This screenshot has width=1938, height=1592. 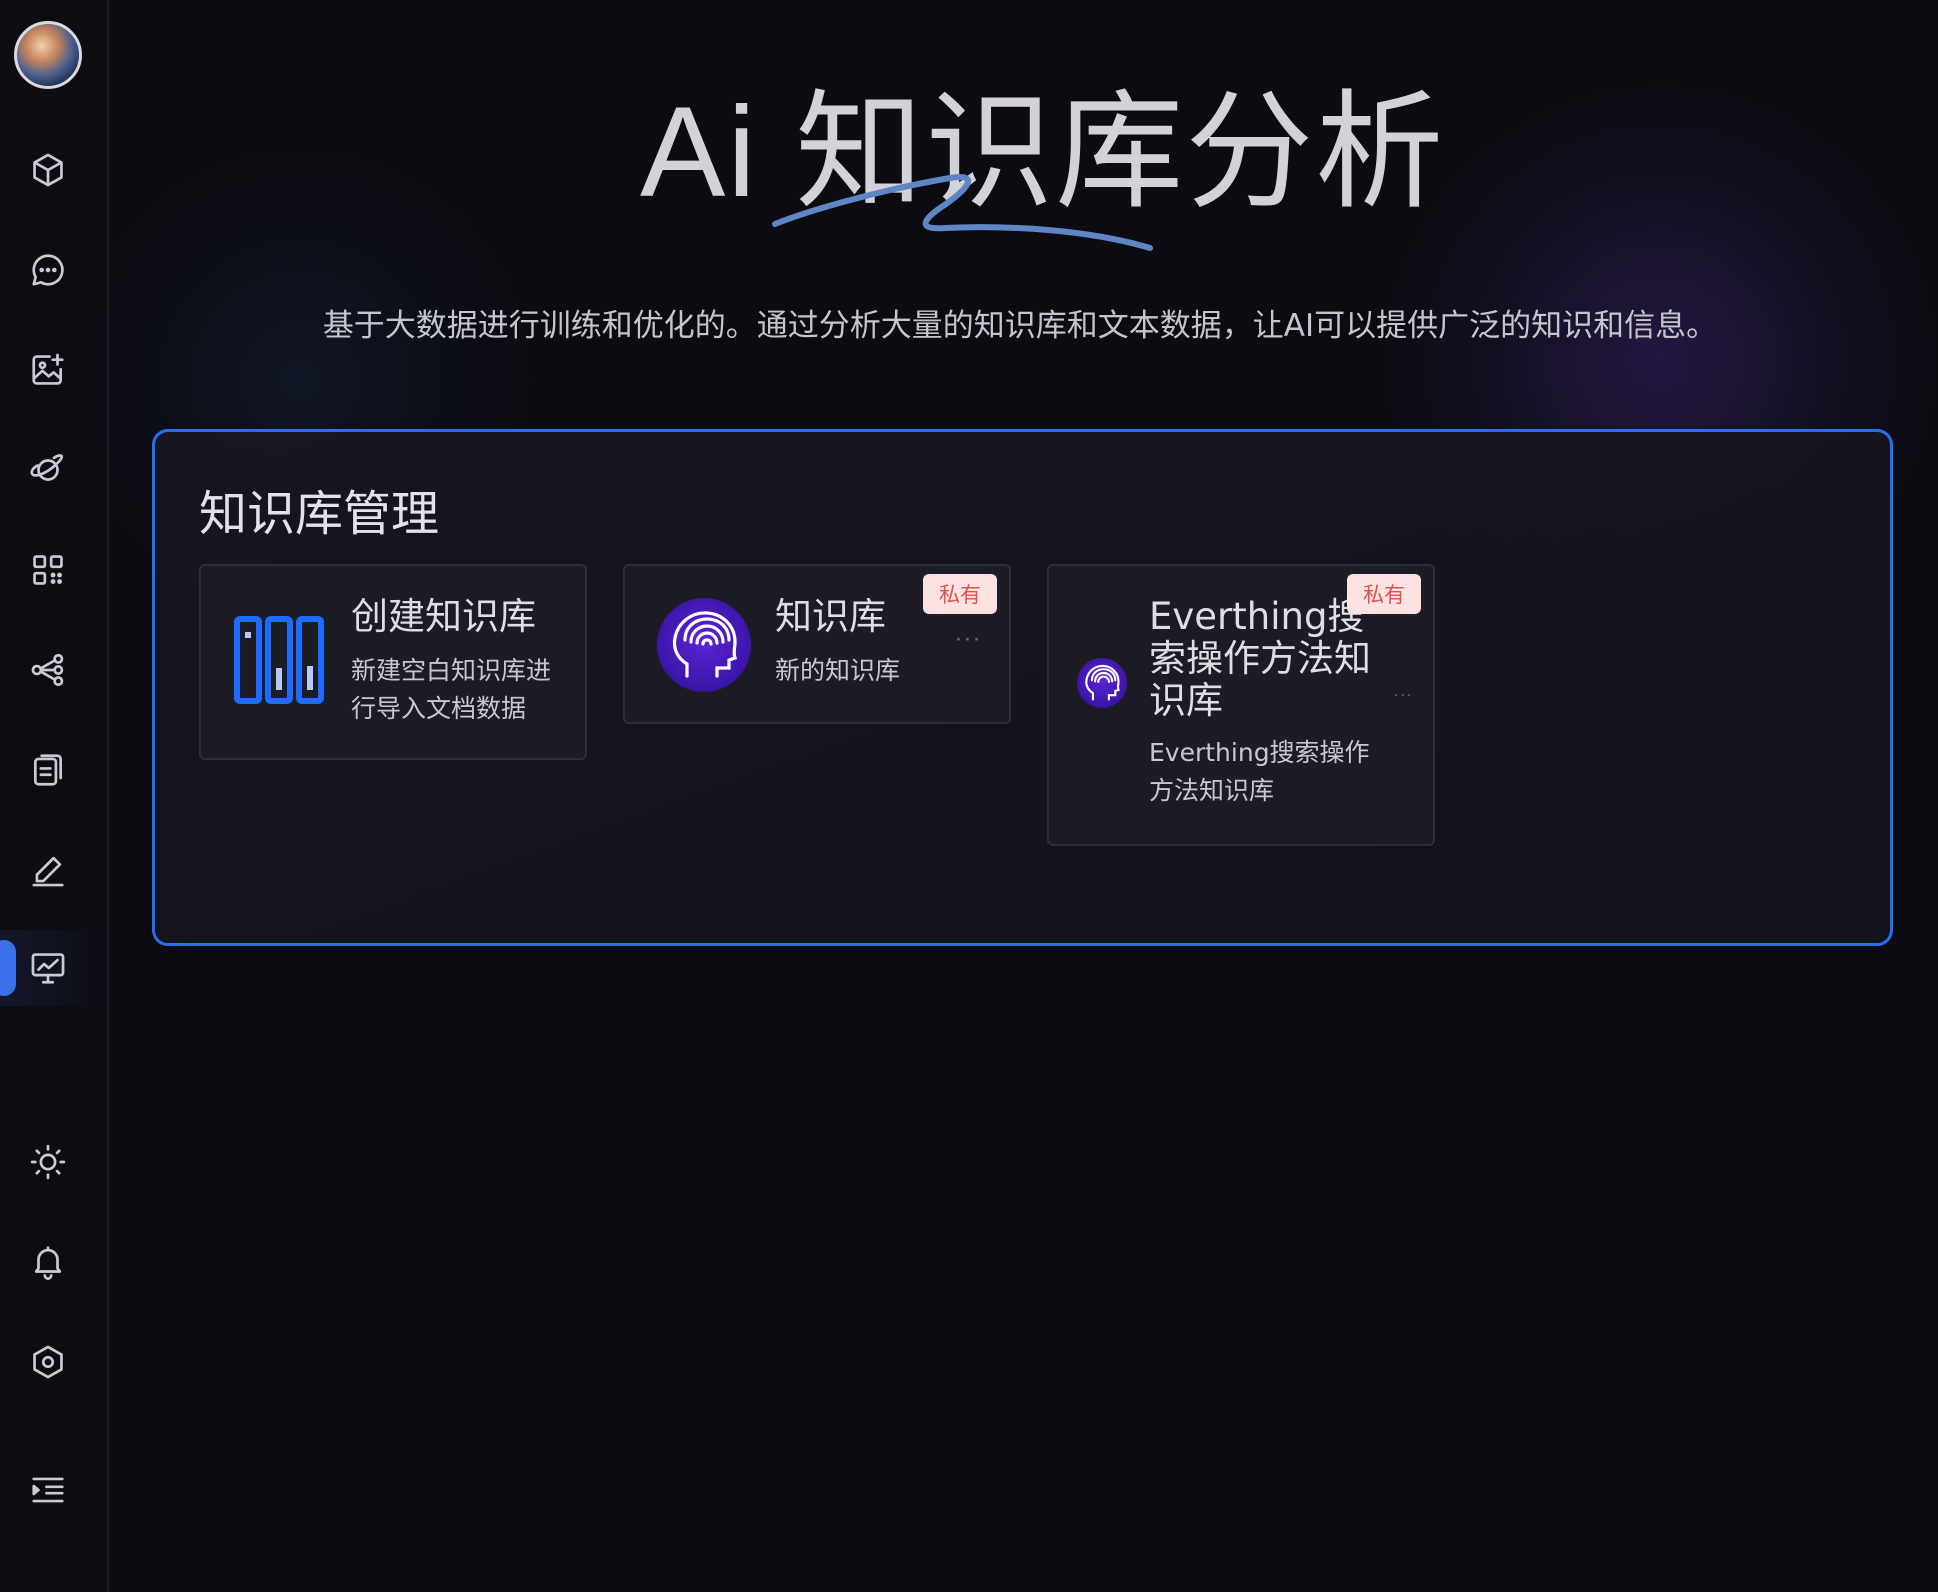 What do you see at coordinates (451, 689) in the screenshot?
I see `card-description: 新建空白知识库进行导入文档数据` at bounding box center [451, 689].